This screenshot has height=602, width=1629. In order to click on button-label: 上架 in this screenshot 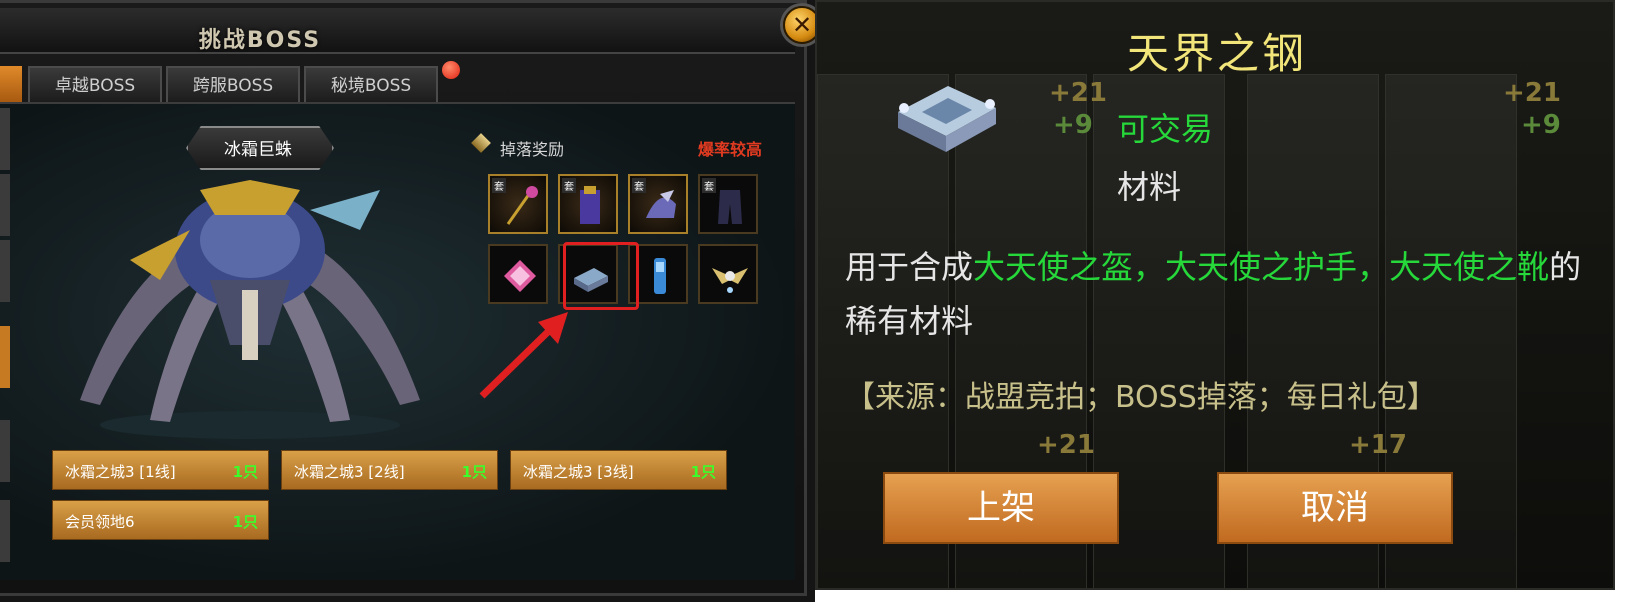, I will do `click(1001, 508)`.